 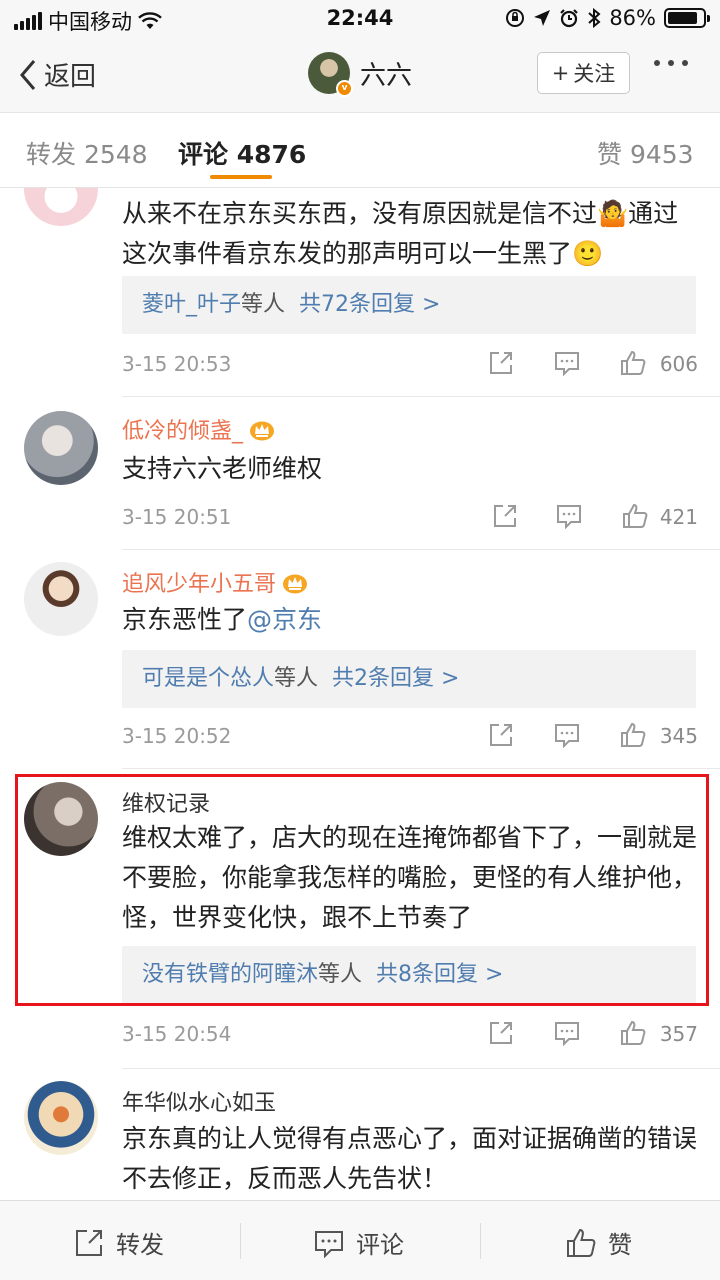 What do you see at coordinates (594, 74) in the screenshot?
I see `follow-label: 关注` at bounding box center [594, 74].